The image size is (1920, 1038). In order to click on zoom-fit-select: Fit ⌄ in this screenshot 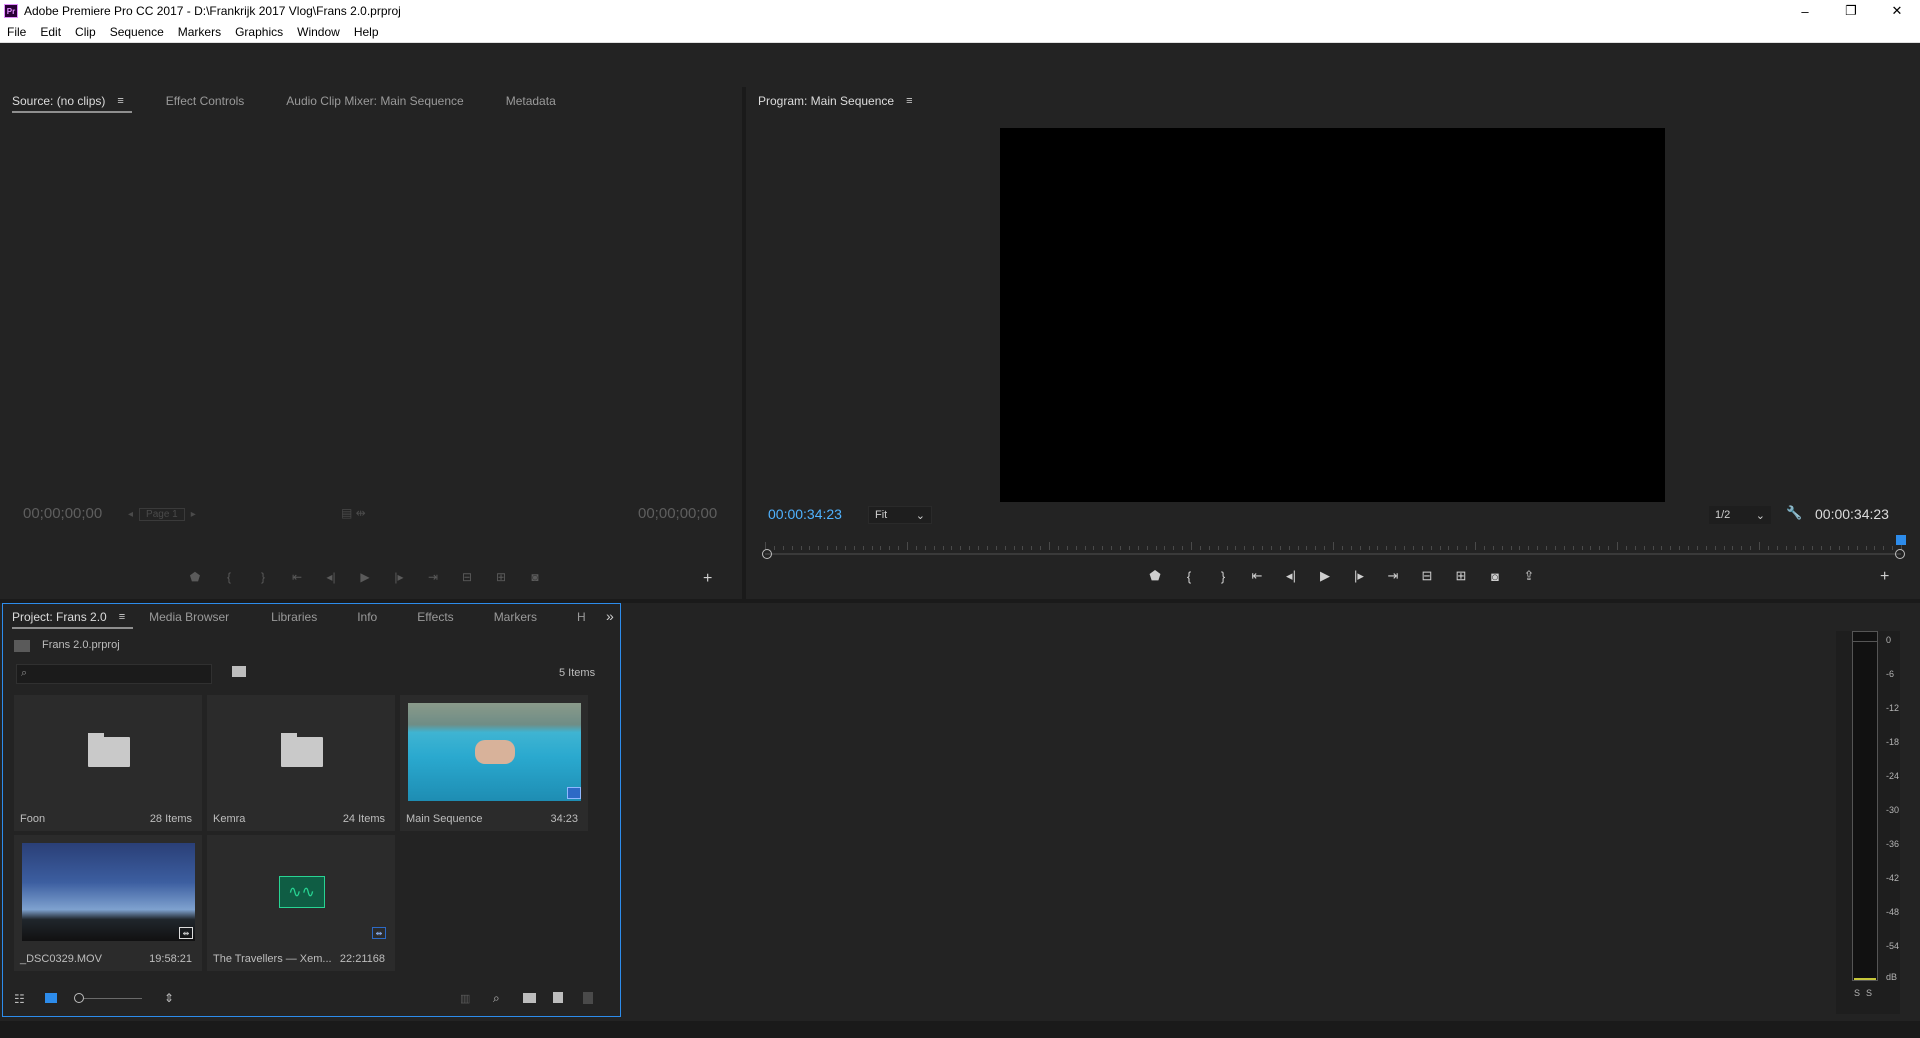, I will do `click(900, 515)`.